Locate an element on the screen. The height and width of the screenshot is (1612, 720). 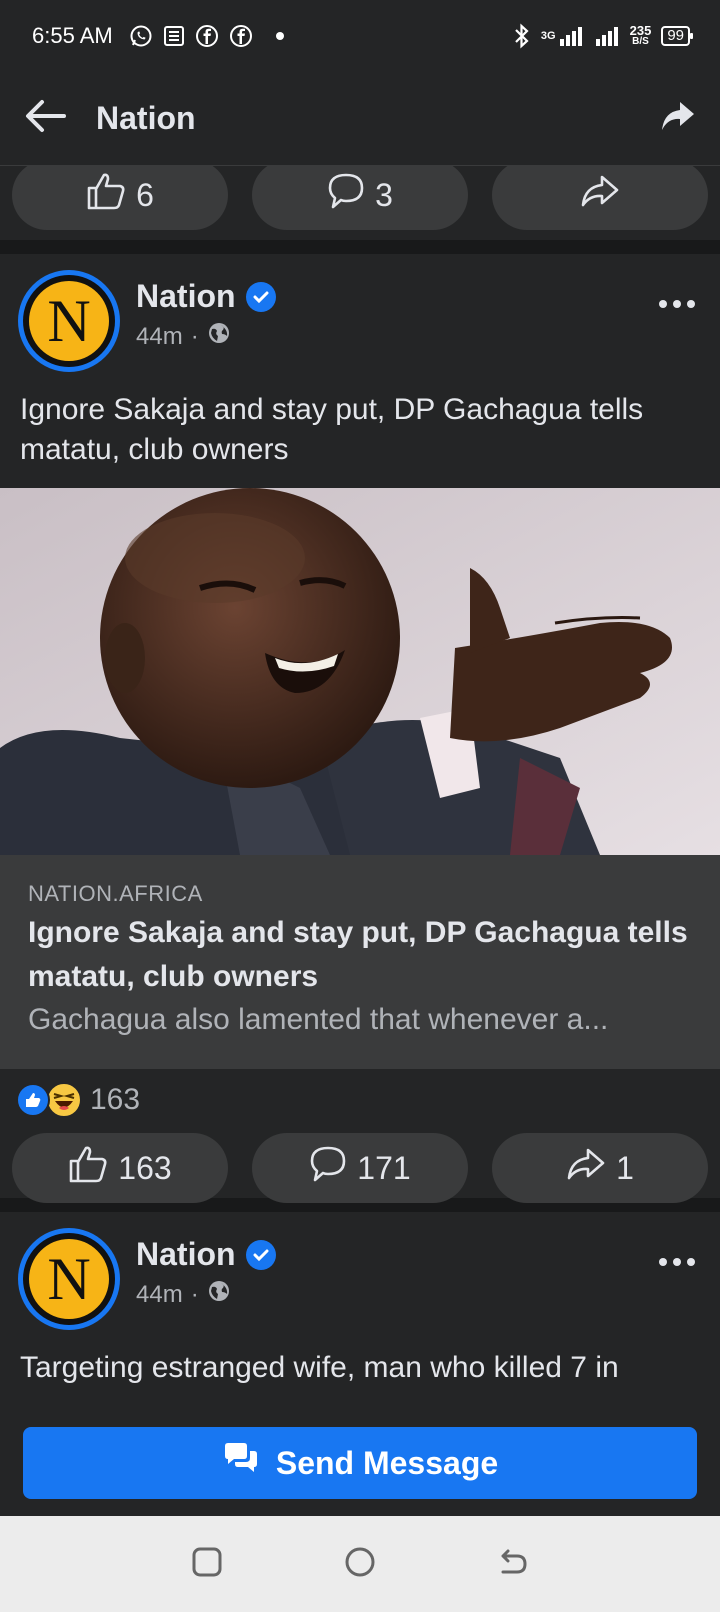
reactions-summary: 163 is located at coordinates (360, 1100).